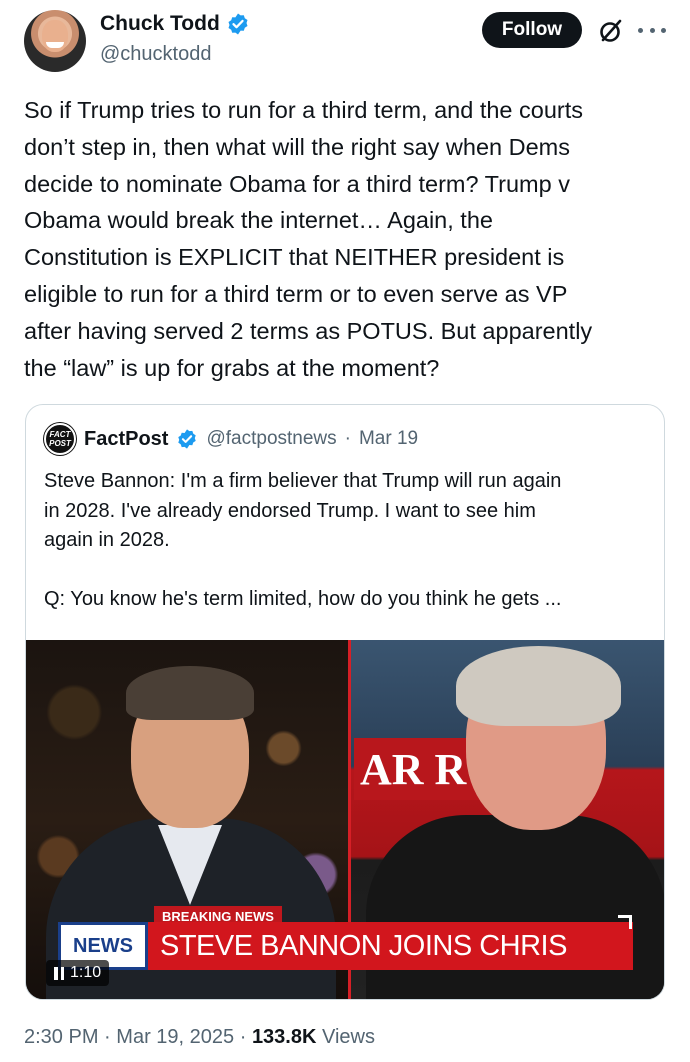 This screenshot has width=690, height=1062. Describe the element at coordinates (390, 946) in the screenshot. I see `lower-third-headline: STEVE BANNON JOINS CHRIS` at that location.